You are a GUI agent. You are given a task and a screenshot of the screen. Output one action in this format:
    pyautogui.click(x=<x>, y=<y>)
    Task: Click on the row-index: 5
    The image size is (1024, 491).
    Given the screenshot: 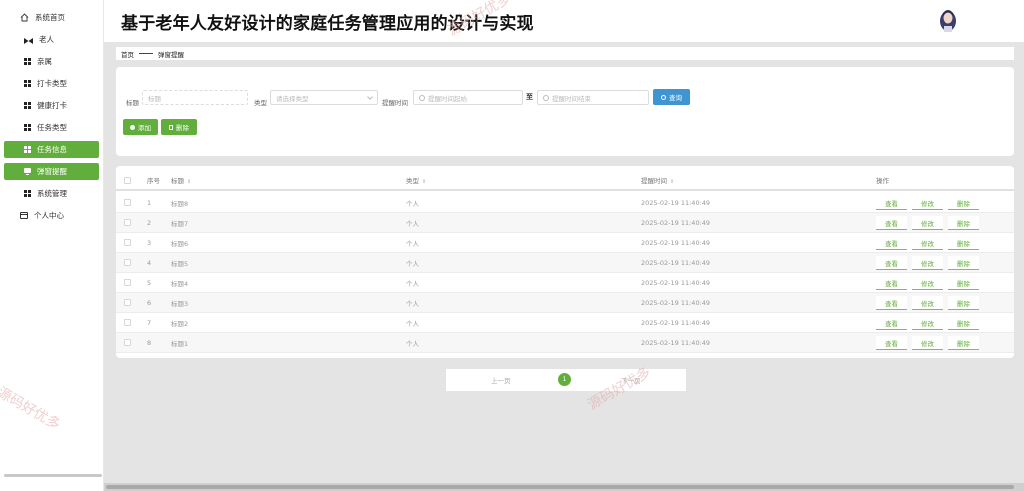 What is the action you would take?
    pyautogui.click(x=149, y=282)
    